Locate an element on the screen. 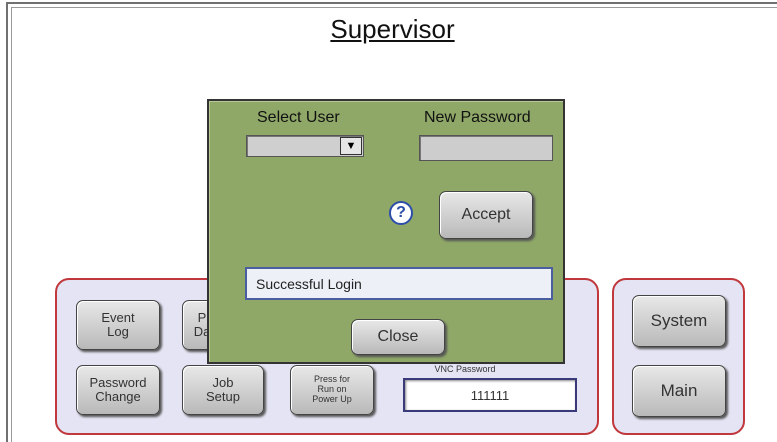 This screenshot has width=777, height=442. chevron-down-icon: ▼ is located at coordinates (351, 146).